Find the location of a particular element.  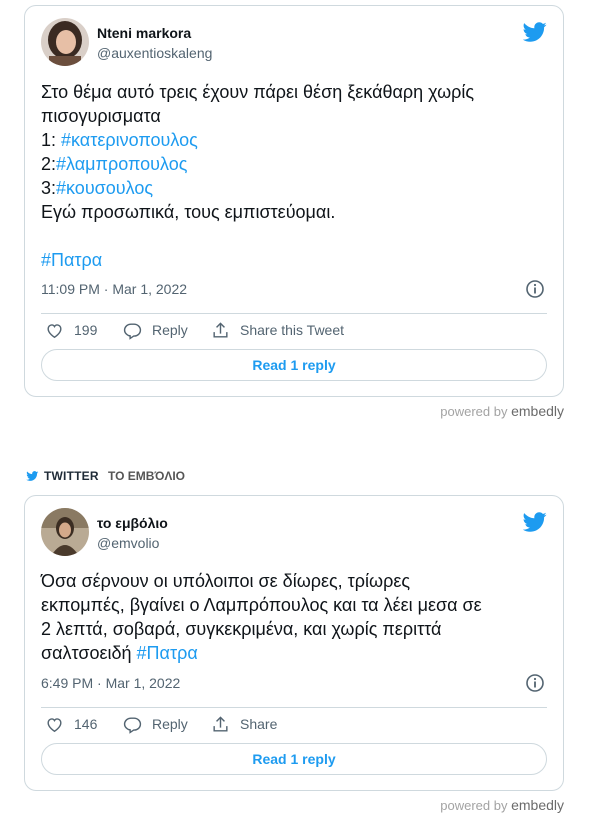

like-count: 146 is located at coordinates (86, 724).